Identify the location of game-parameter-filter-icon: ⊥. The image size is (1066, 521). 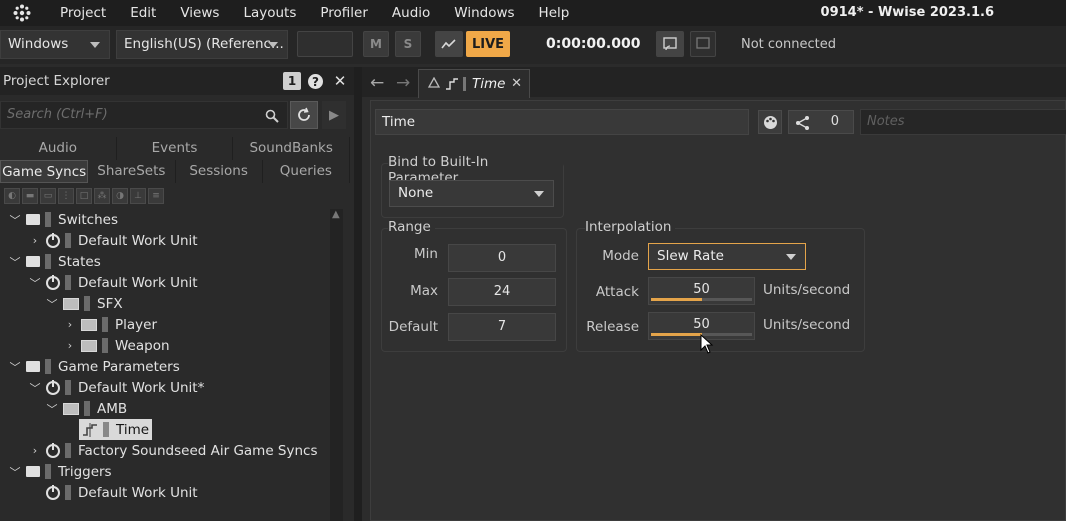
(138, 196).